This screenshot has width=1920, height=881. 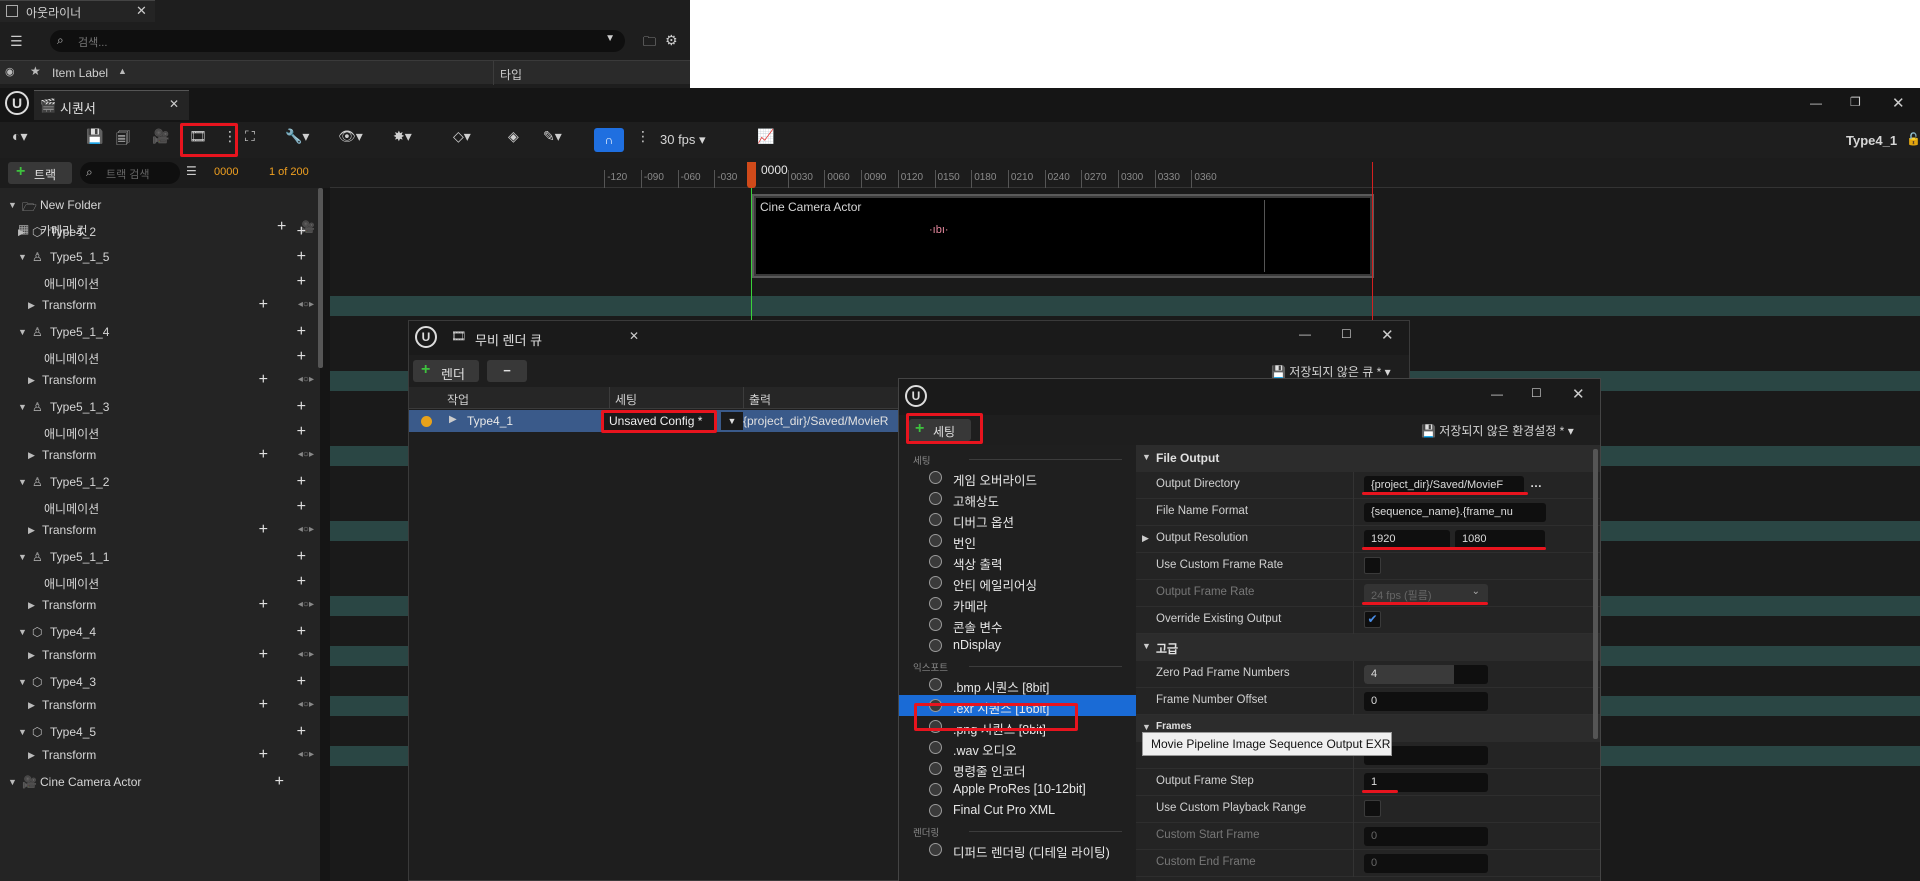 I want to click on file-name-format-field: {sequence_name}.{frame_nu, so click(x=1455, y=512).